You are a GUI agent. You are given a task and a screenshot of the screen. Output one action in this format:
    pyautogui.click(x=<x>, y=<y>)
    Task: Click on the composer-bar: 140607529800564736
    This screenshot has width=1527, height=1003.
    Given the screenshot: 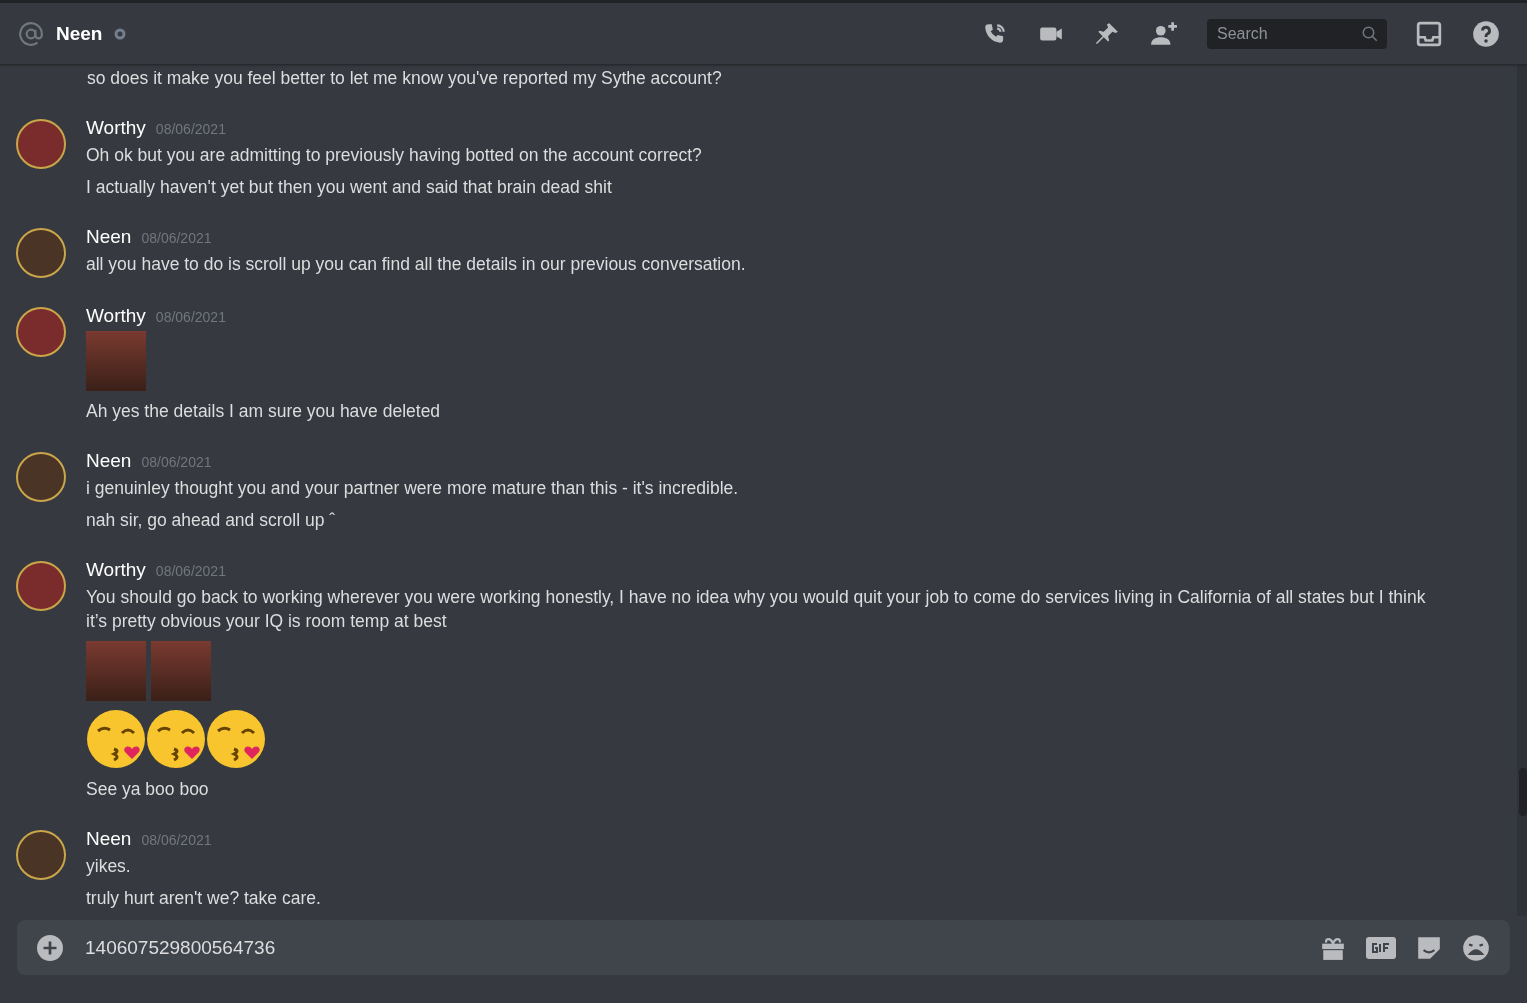 What is the action you would take?
    pyautogui.click(x=763, y=947)
    